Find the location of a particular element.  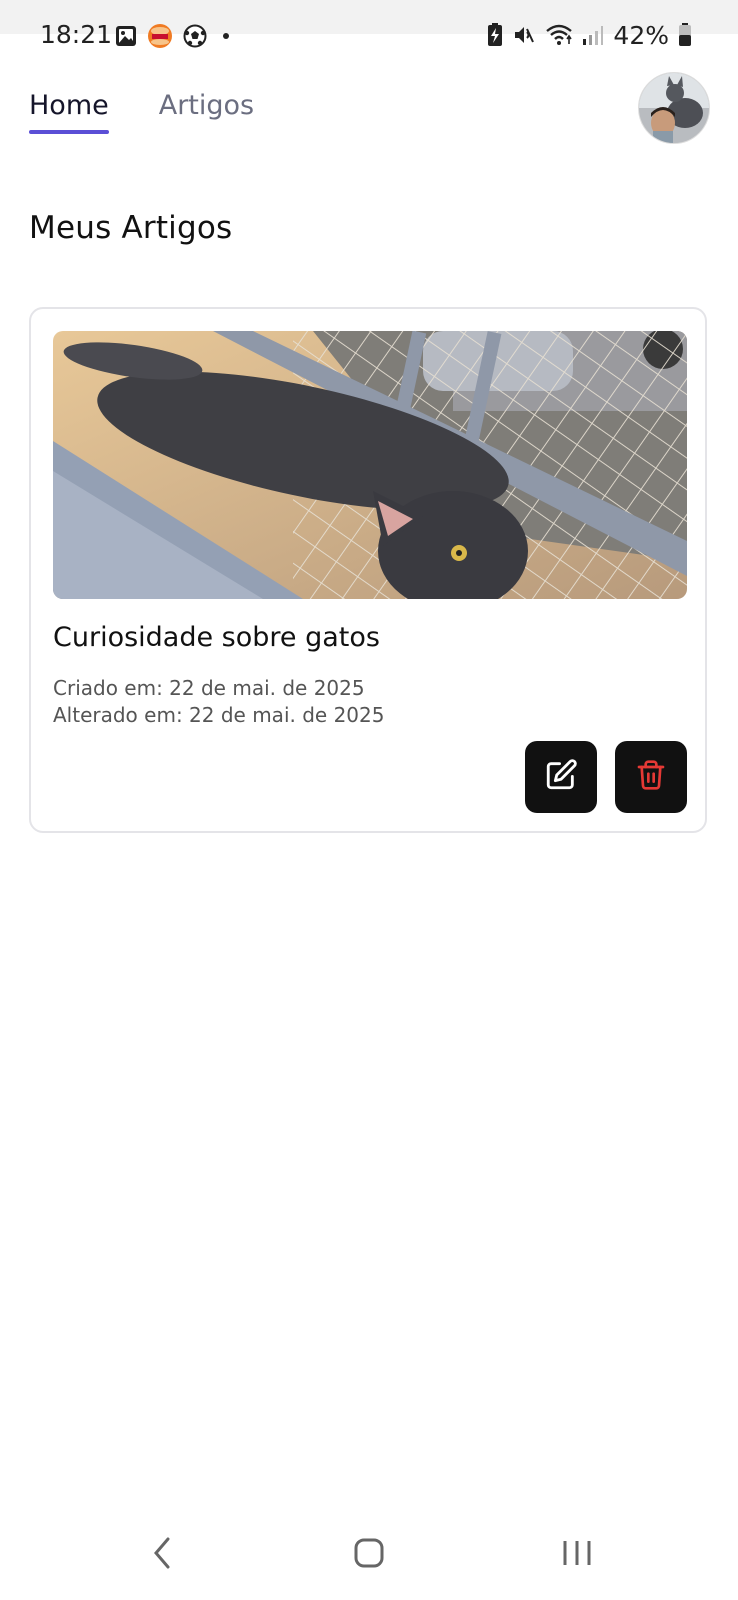

tab-artigos: Artigos is located at coordinates (206, 110).